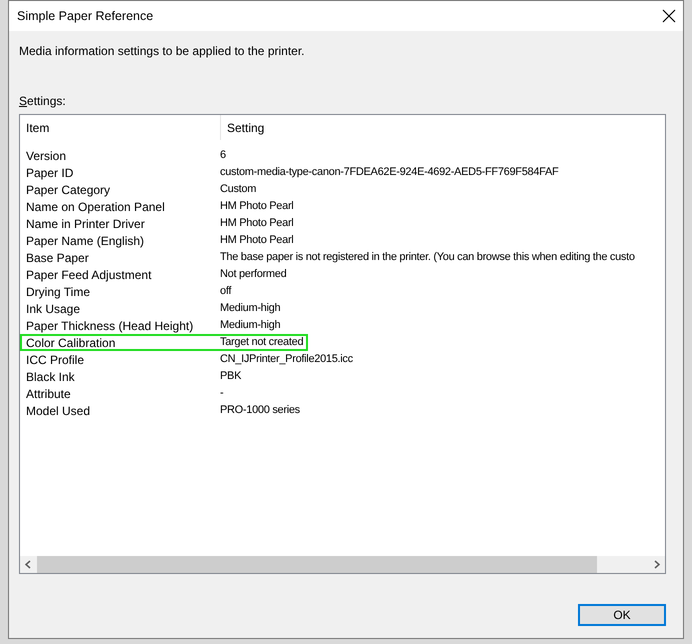 The height and width of the screenshot is (644, 692). What do you see at coordinates (120, 127) in the screenshot?
I see `column-header: Item` at bounding box center [120, 127].